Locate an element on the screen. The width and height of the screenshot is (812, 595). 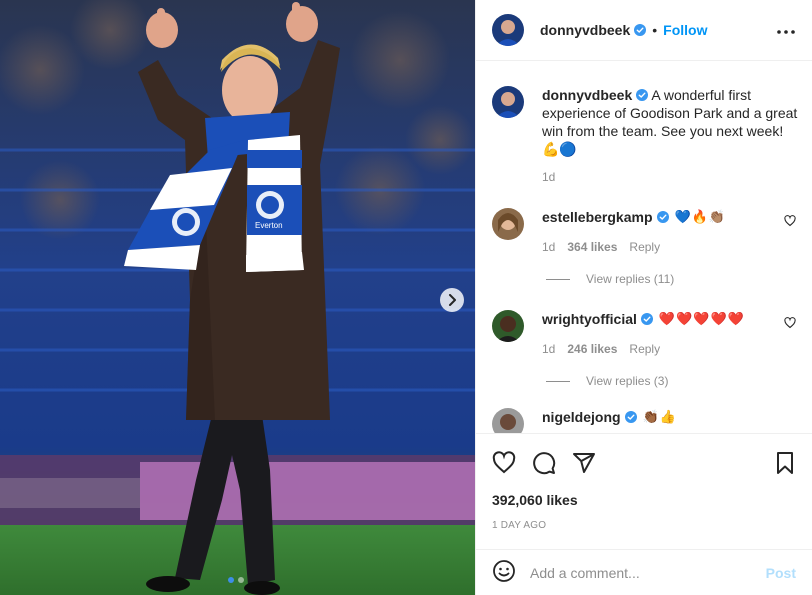
comment-text: ❤️❤️❤️❤️❤️ is located at coordinates (701, 318).